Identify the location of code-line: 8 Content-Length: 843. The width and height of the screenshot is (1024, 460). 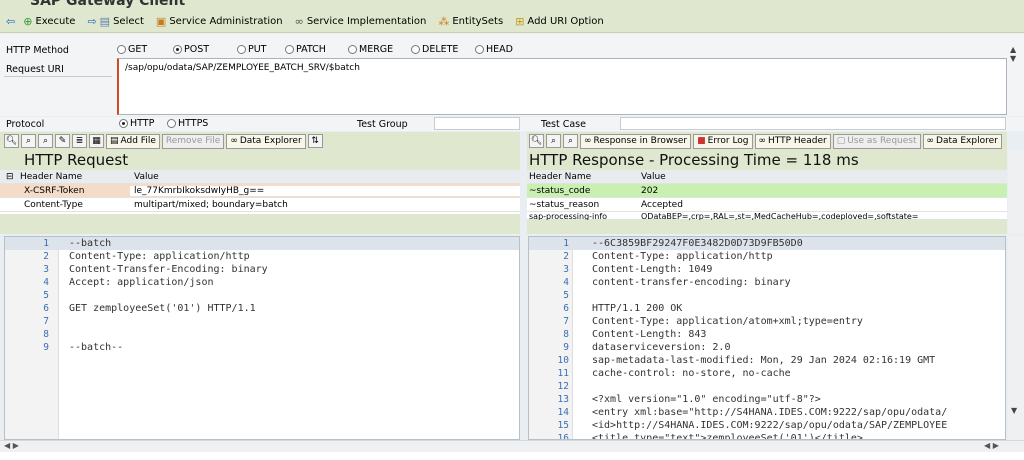
(767, 334).